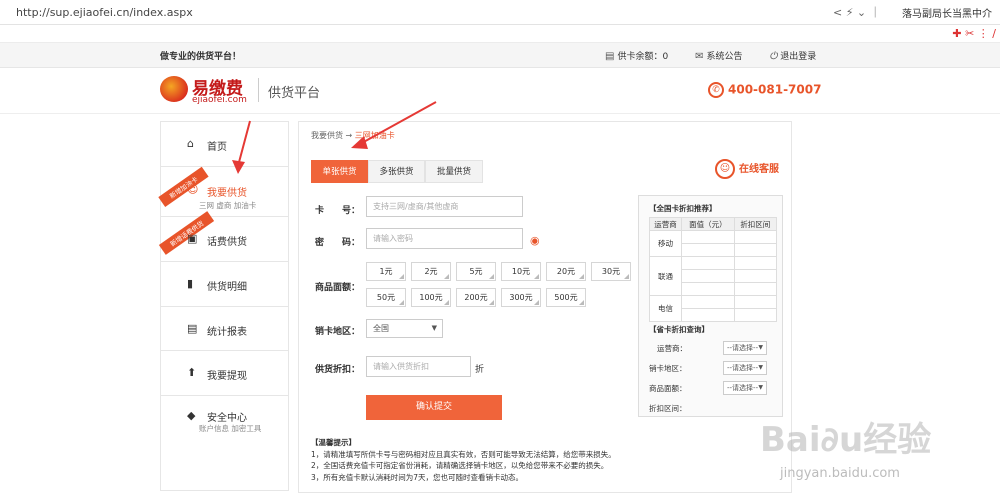 The width and height of the screenshot is (1000, 503). I want to click on baidu-watermark-site: jingyan.baidu.com, so click(840, 473).